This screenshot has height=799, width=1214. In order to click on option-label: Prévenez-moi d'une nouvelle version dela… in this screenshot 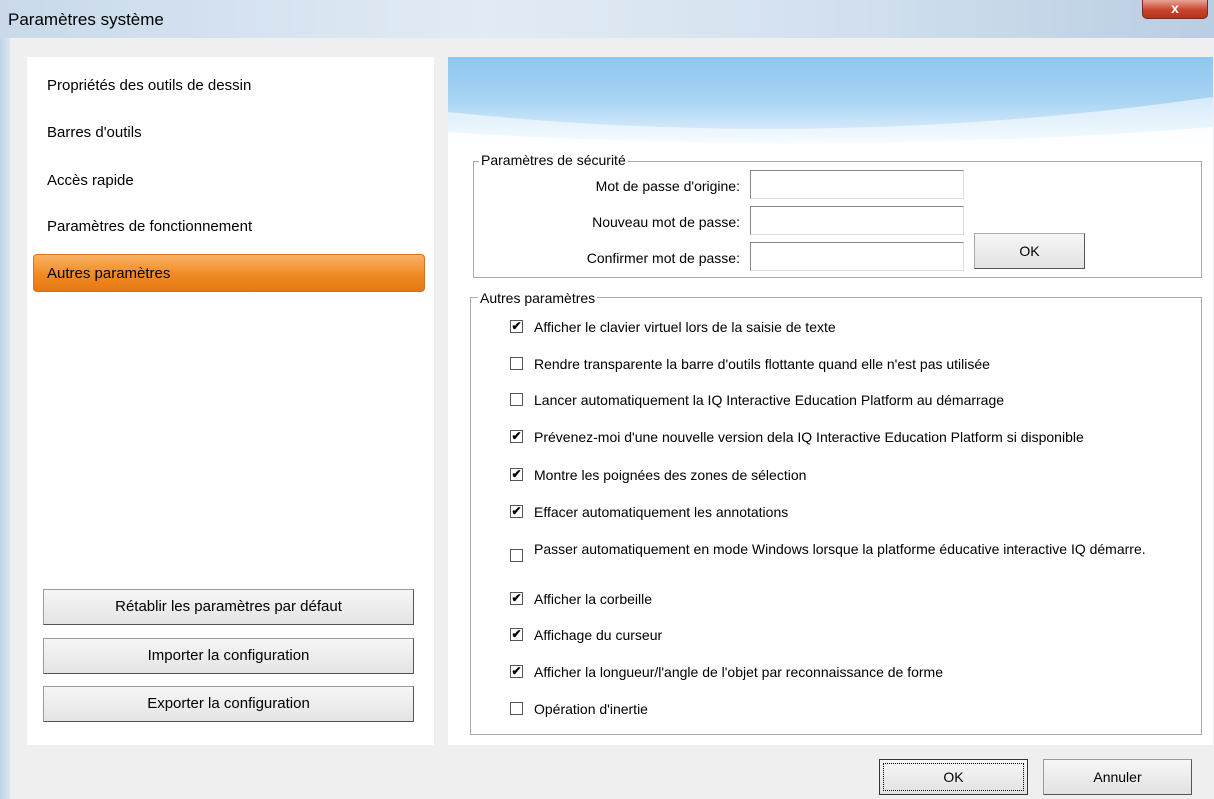, I will do `click(809, 437)`.